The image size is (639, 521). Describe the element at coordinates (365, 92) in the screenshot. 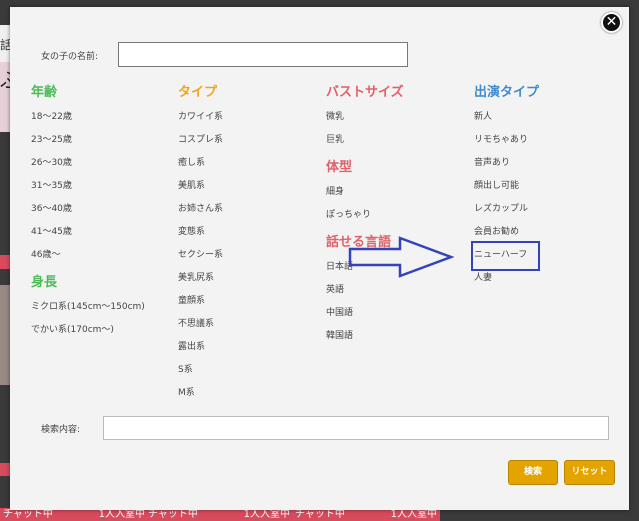

I see `bust-heading: バストサイズ` at that location.